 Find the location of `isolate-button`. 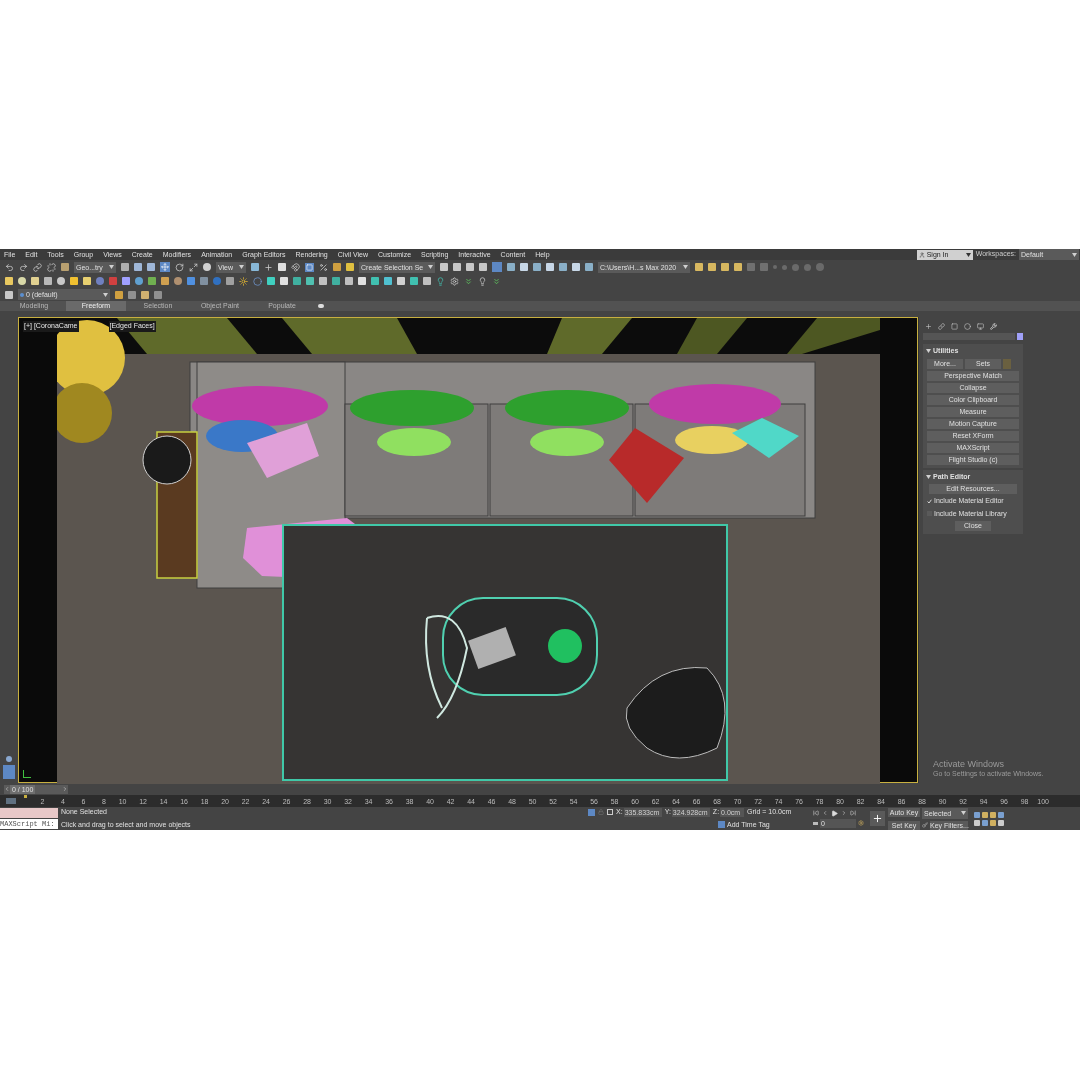

isolate-button is located at coordinates (591, 812).